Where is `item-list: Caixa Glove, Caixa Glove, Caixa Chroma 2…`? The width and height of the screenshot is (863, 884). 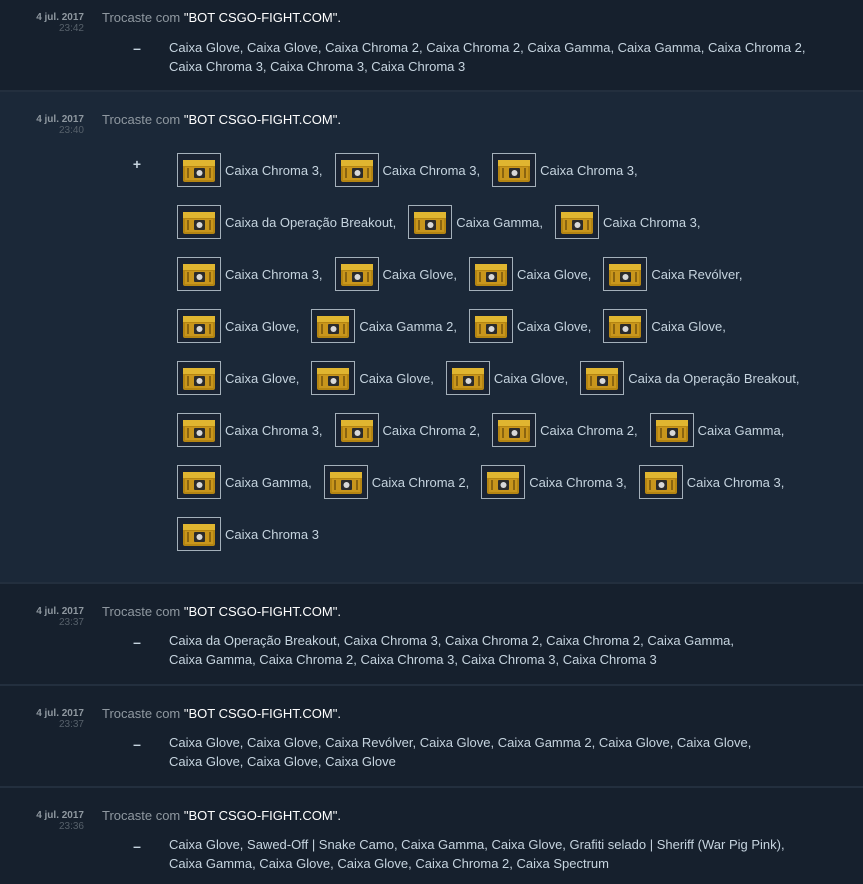 item-list: Caixa Glove, Caixa Glove, Caixa Chroma 2… is located at coordinates (487, 57).